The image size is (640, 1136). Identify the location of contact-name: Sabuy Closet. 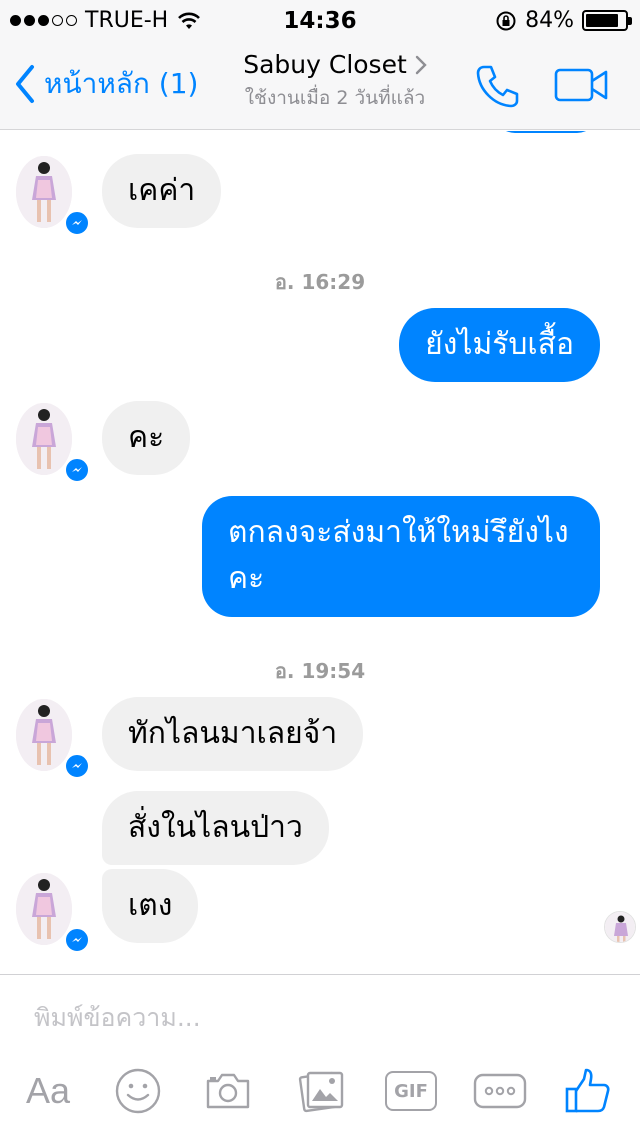
(325, 64).